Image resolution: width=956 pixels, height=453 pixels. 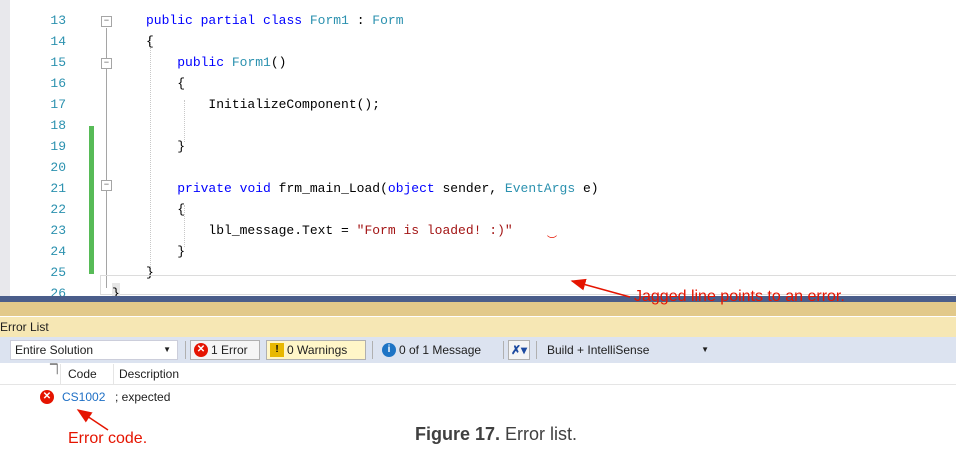 I want to click on arrow-to-squiggle, so click(x=600, y=288).